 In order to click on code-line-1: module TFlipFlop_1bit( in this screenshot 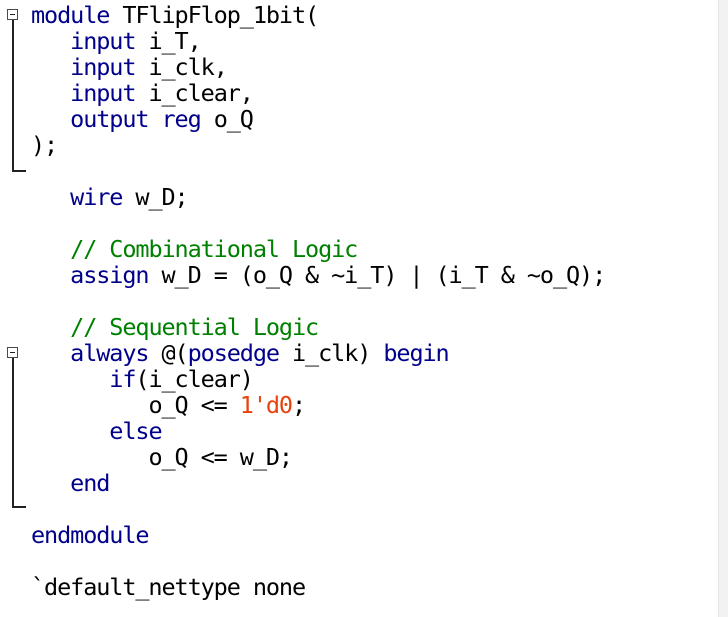, I will do `click(175, 15)`.